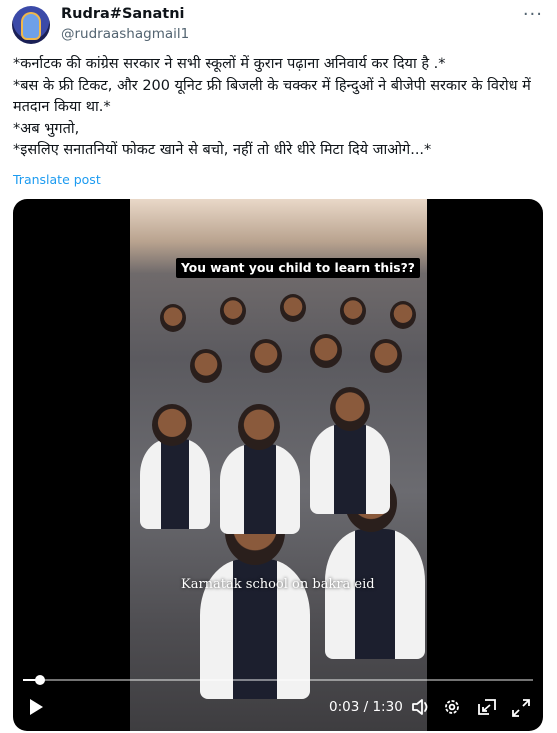 The height and width of the screenshot is (733, 557). What do you see at coordinates (452, 707) in the screenshot?
I see `settings-gear-icon` at bounding box center [452, 707].